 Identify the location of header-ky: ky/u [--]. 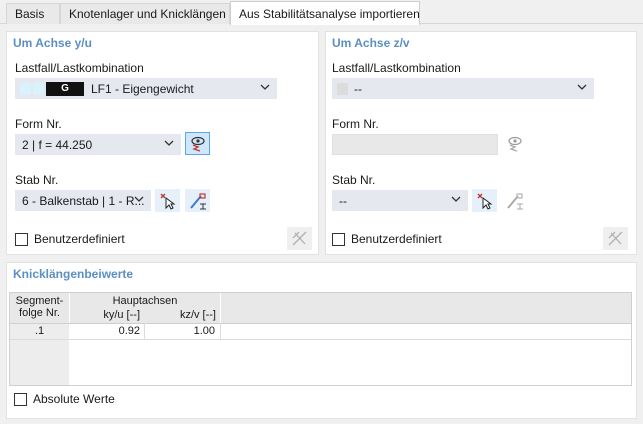
(107, 316).